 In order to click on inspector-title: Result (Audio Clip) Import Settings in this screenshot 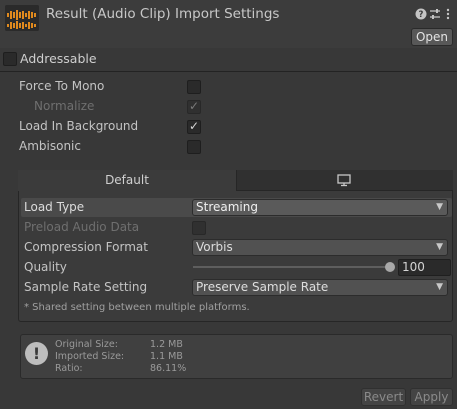, I will do `click(163, 14)`.